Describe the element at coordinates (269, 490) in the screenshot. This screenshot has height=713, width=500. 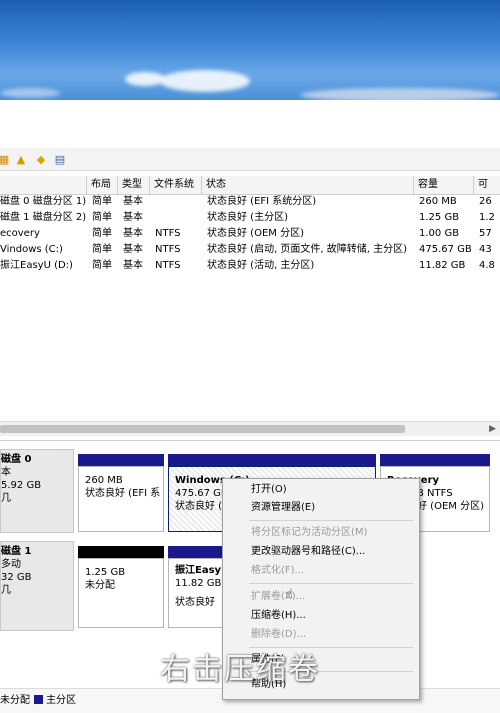
I see `menu-item-open: 打开(O)` at that location.